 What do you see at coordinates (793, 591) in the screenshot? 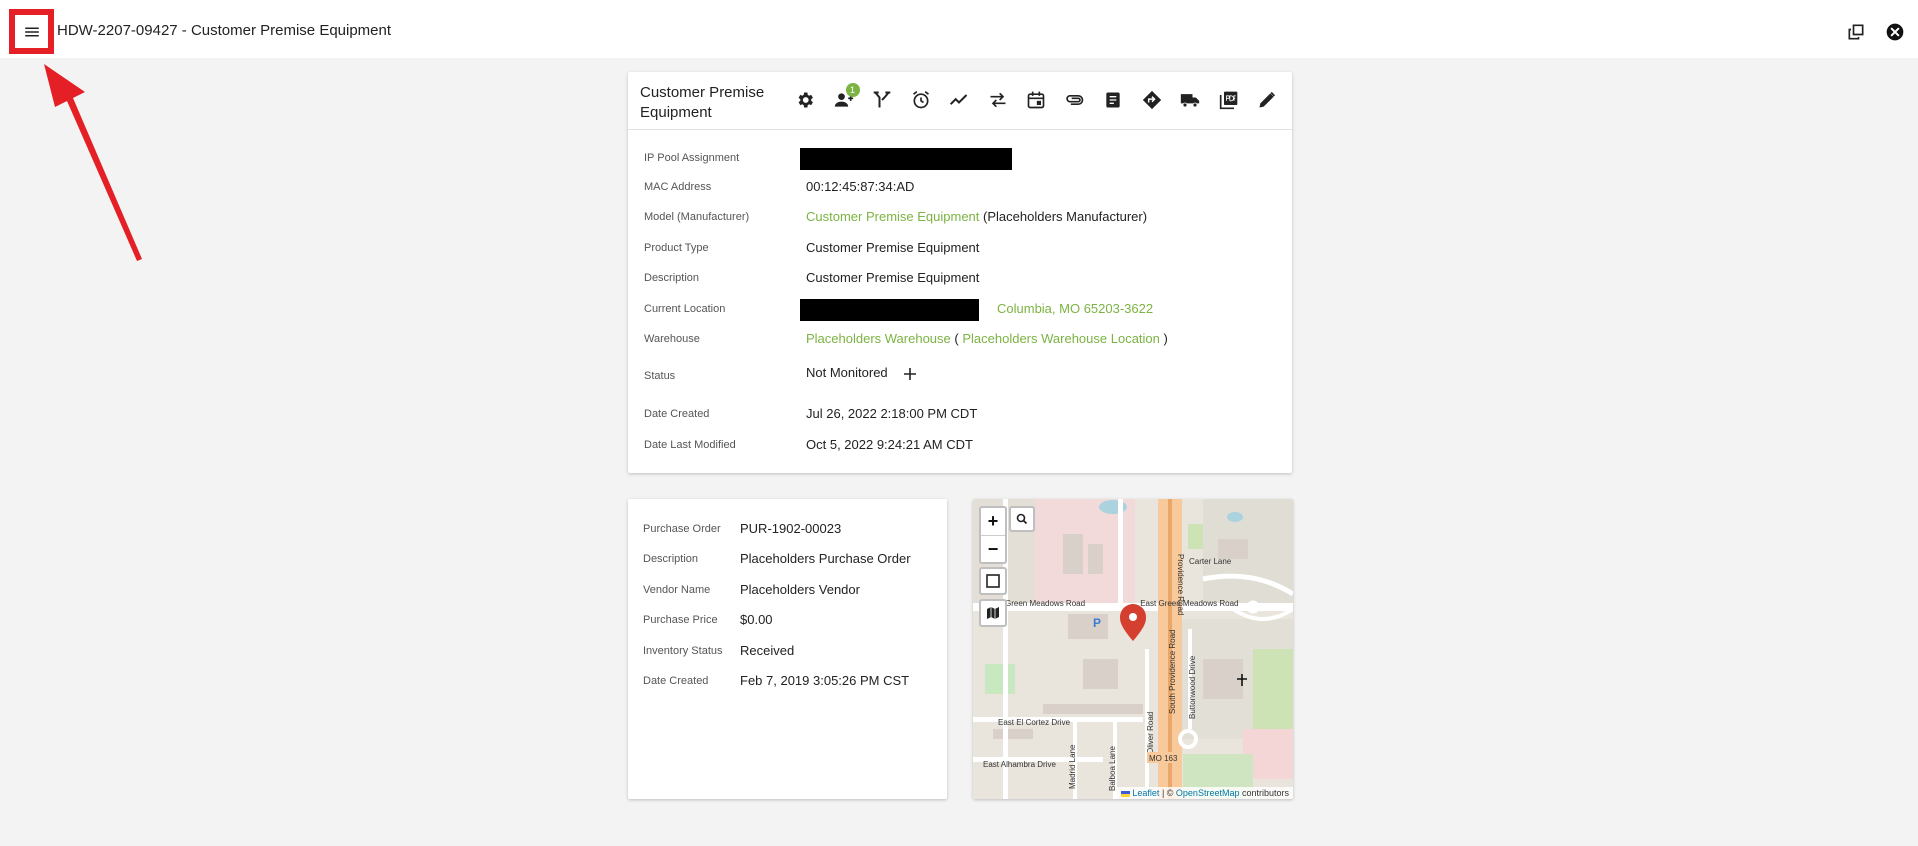
I see `vendor-row: Vendor Name Placeholders Vendor` at bounding box center [793, 591].